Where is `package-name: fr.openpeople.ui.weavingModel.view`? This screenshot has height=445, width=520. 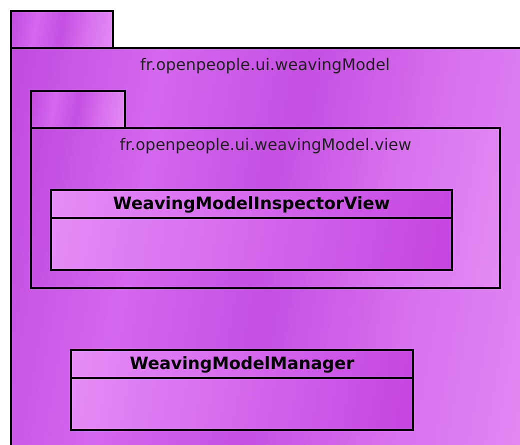
package-name: fr.openpeople.ui.weavingModel.view is located at coordinates (266, 144).